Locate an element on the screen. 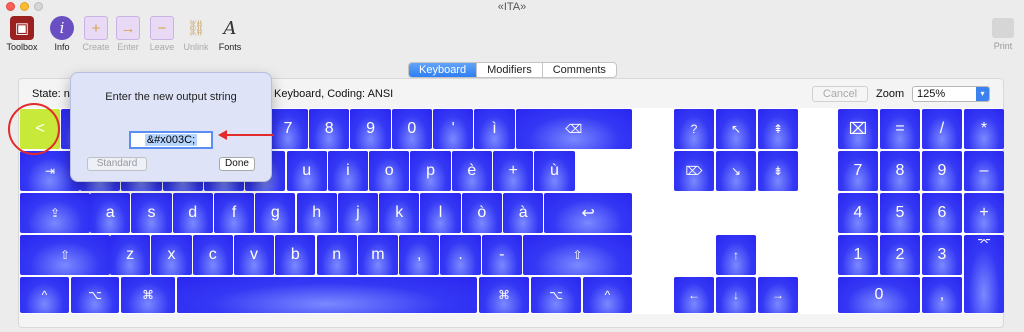  key-shift-left: ⇧ is located at coordinates (65, 255).